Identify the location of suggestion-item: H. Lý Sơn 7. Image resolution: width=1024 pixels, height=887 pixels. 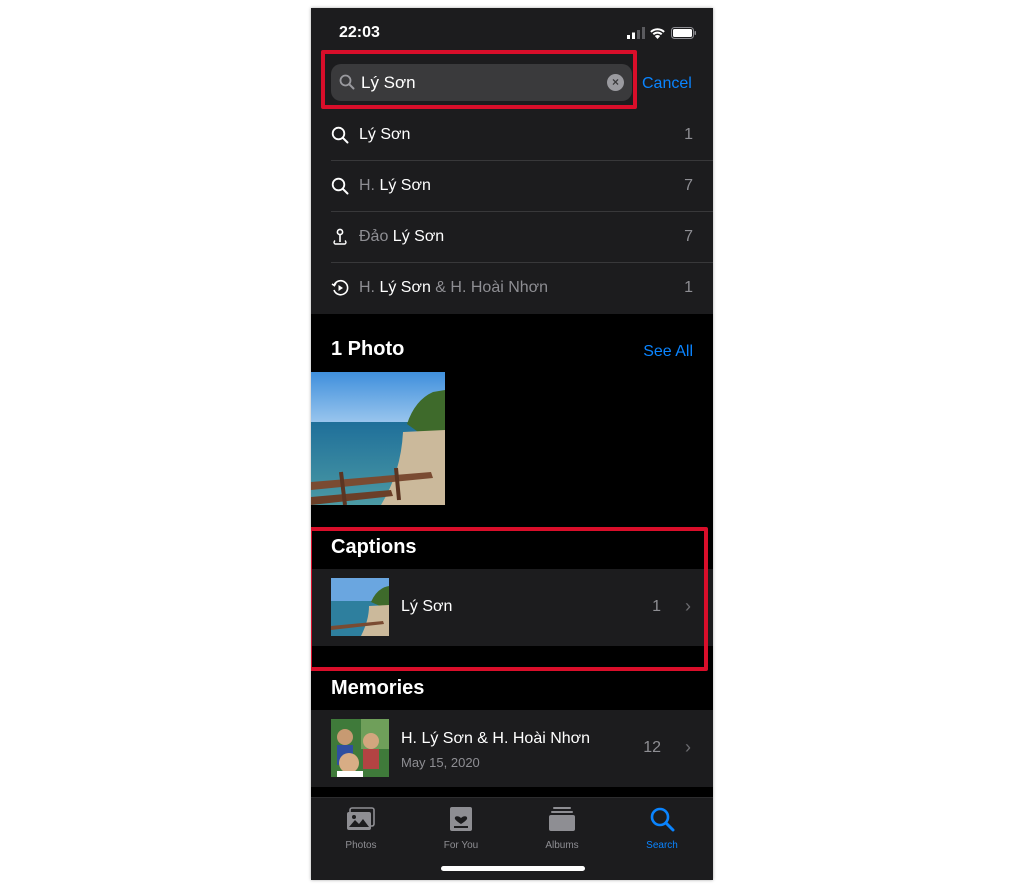
(512, 186).